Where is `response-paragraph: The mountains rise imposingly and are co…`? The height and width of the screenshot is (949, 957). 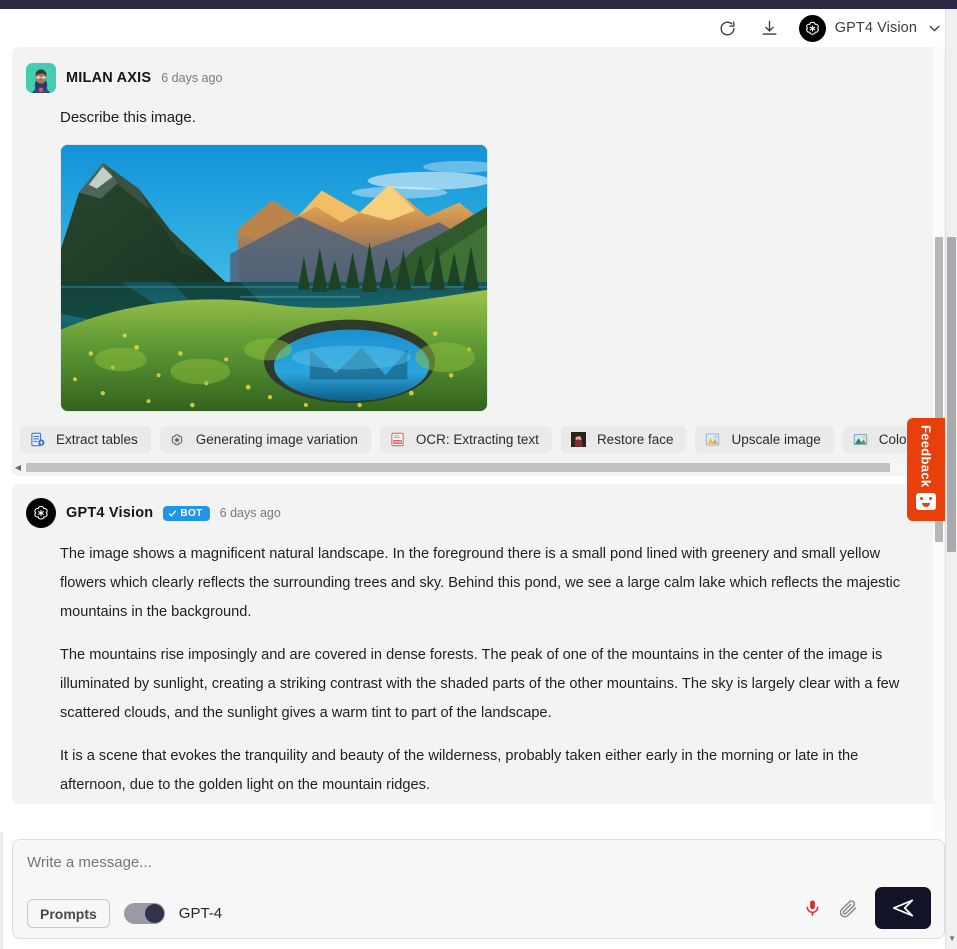 response-paragraph: The mountains rise imposingly and are co… is located at coordinates (480, 684).